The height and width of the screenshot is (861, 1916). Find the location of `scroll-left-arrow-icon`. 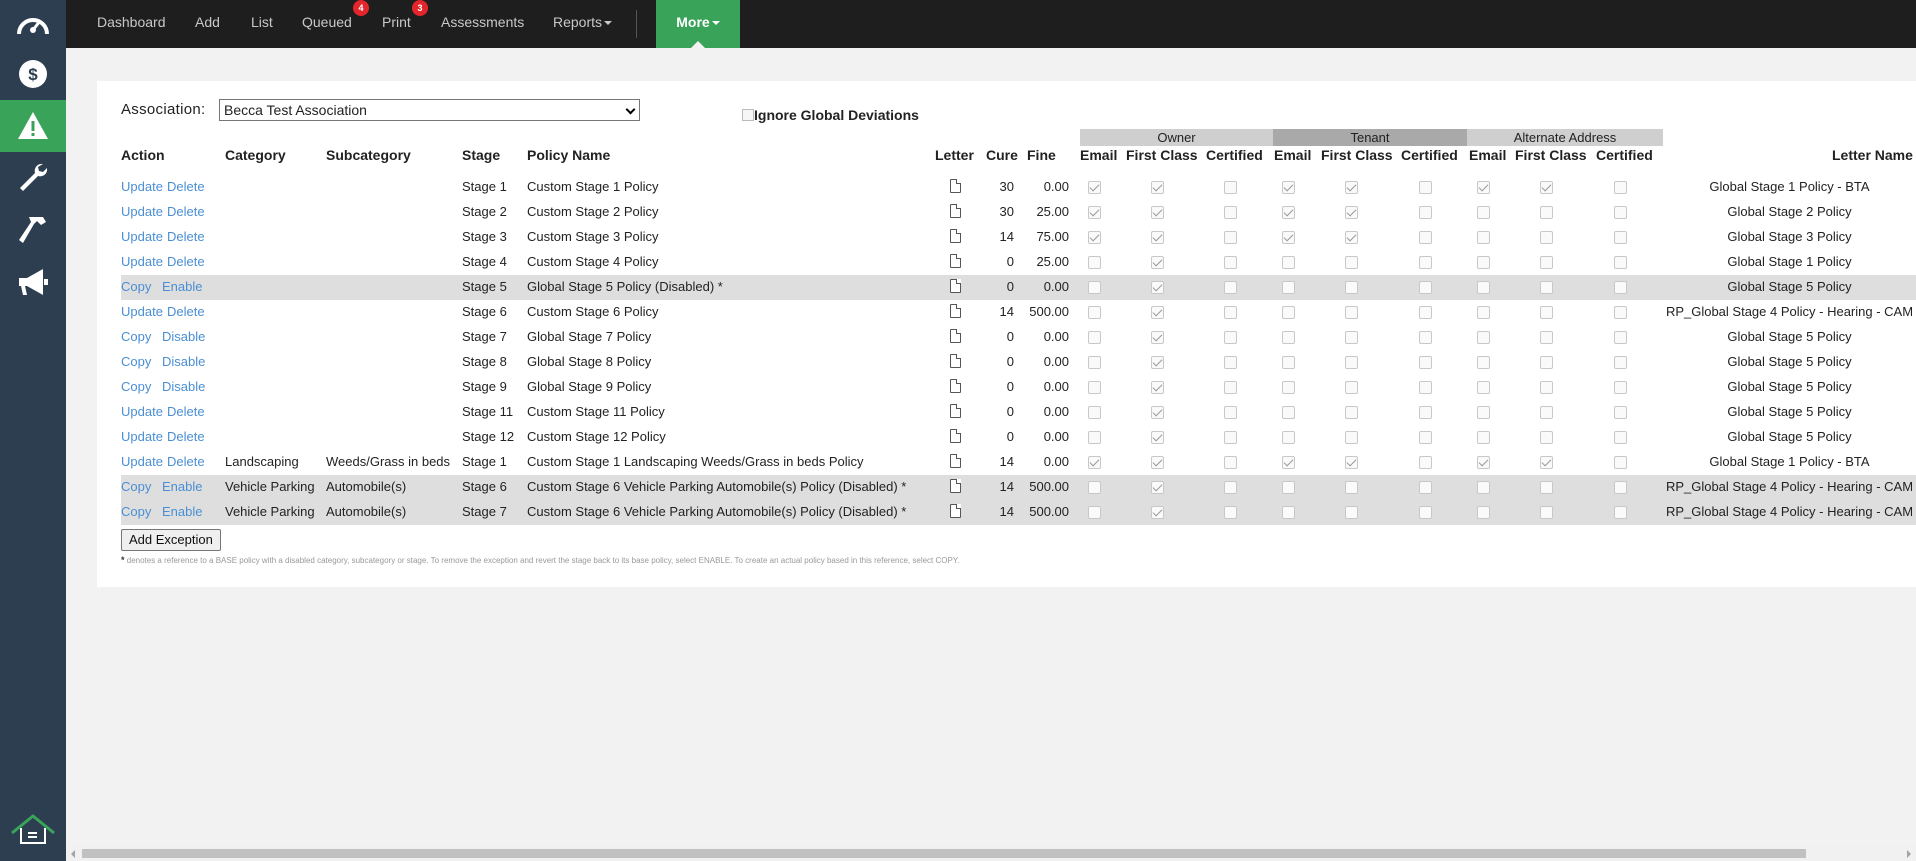

scroll-left-arrow-icon is located at coordinates (73, 854).